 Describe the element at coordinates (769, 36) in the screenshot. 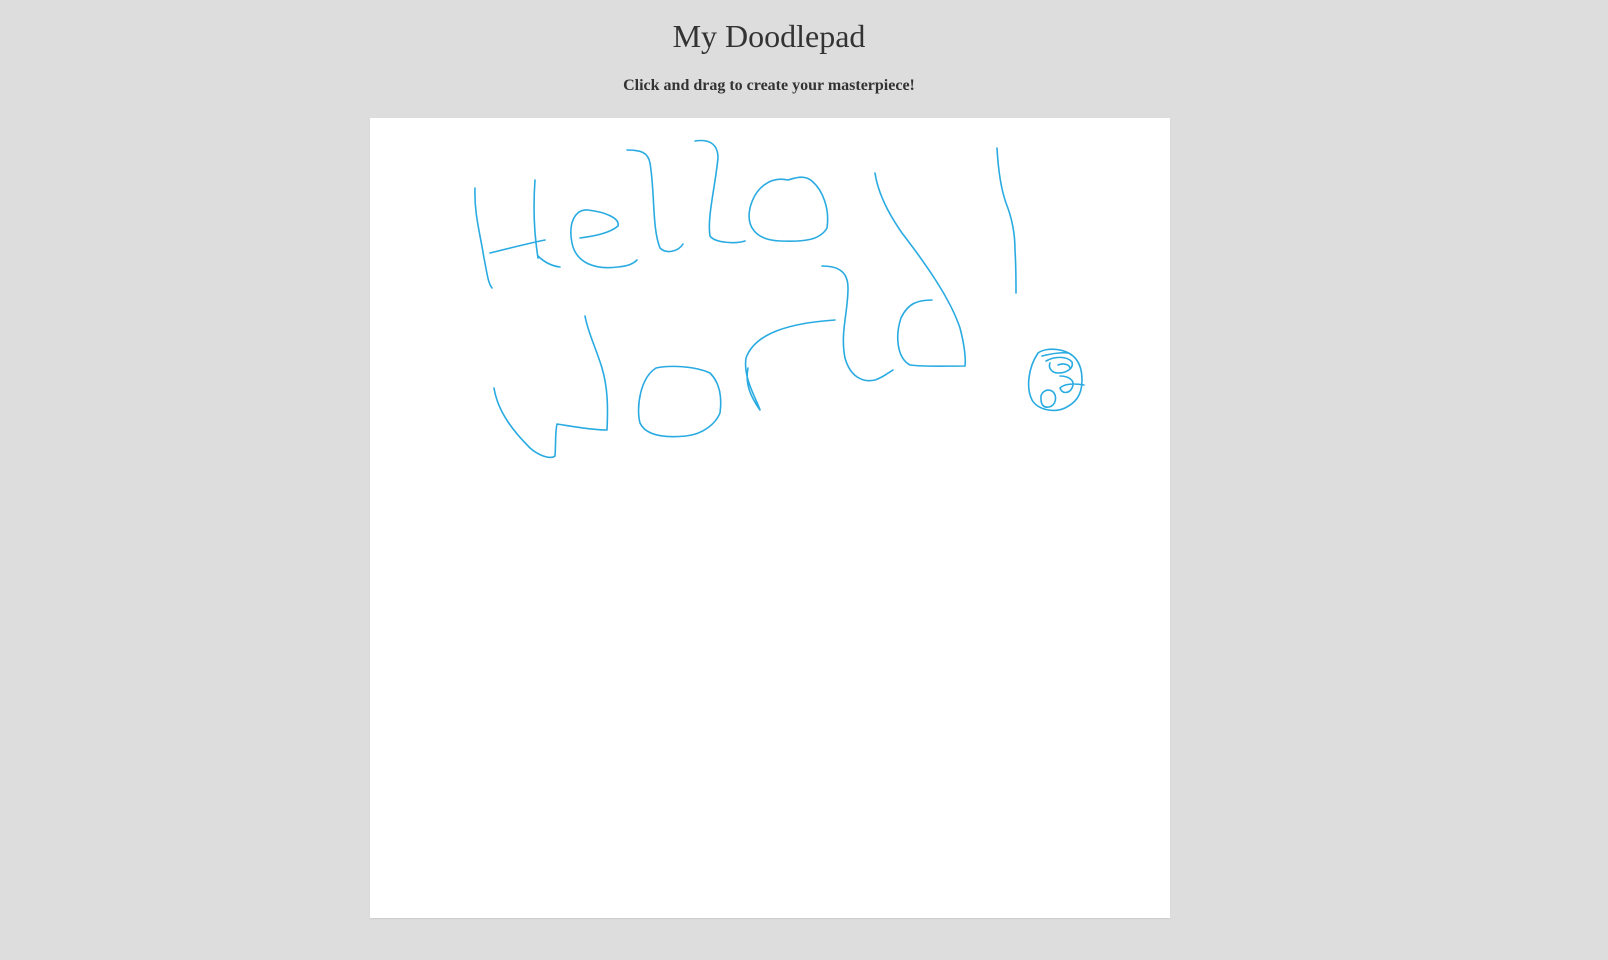

I see `page-title: My Doodlepad` at that location.